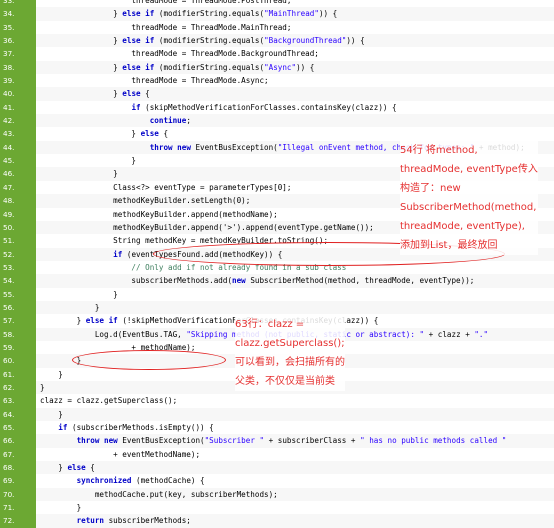 The width and height of the screenshot is (554, 528). I want to click on line-number: 66., so click(18, 441).